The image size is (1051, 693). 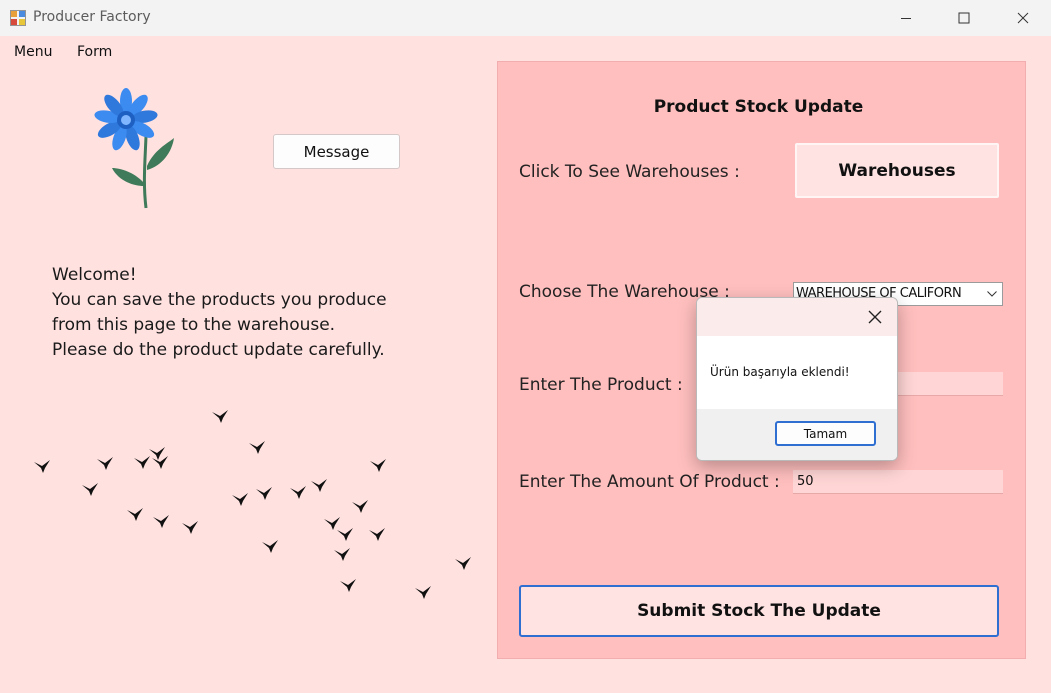 What do you see at coordinates (94, 275) in the screenshot?
I see `welcome-line: Welcome!` at bounding box center [94, 275].